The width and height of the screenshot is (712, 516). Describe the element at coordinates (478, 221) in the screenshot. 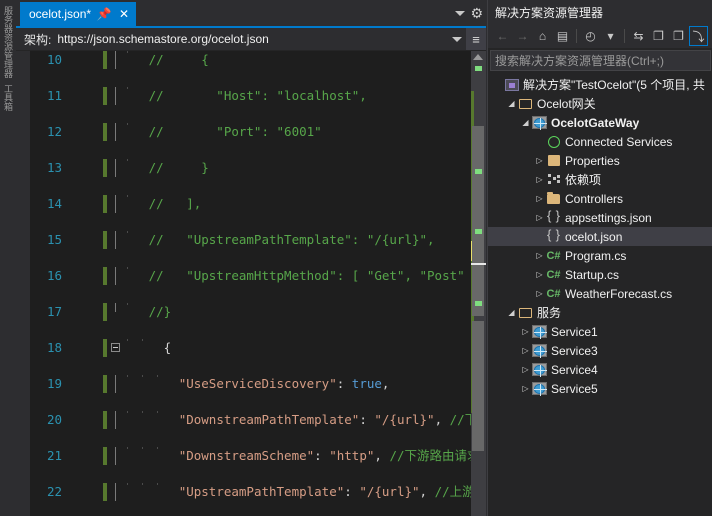

I see `scrollbar-thumb` at that location.